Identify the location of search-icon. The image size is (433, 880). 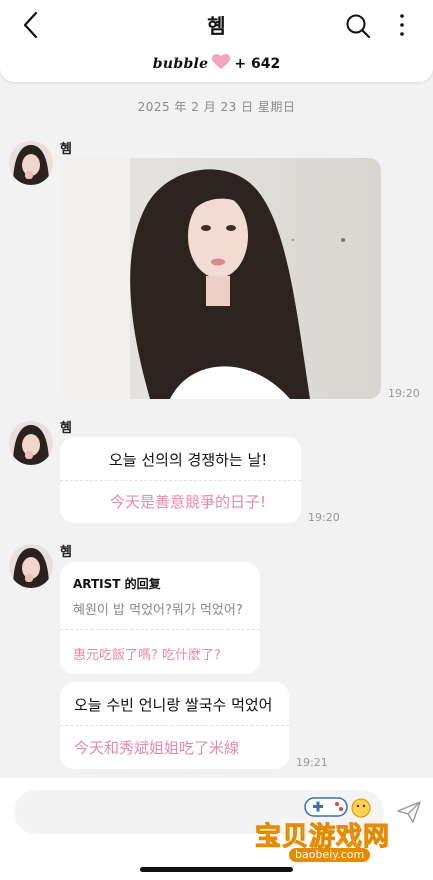
(358, 26).